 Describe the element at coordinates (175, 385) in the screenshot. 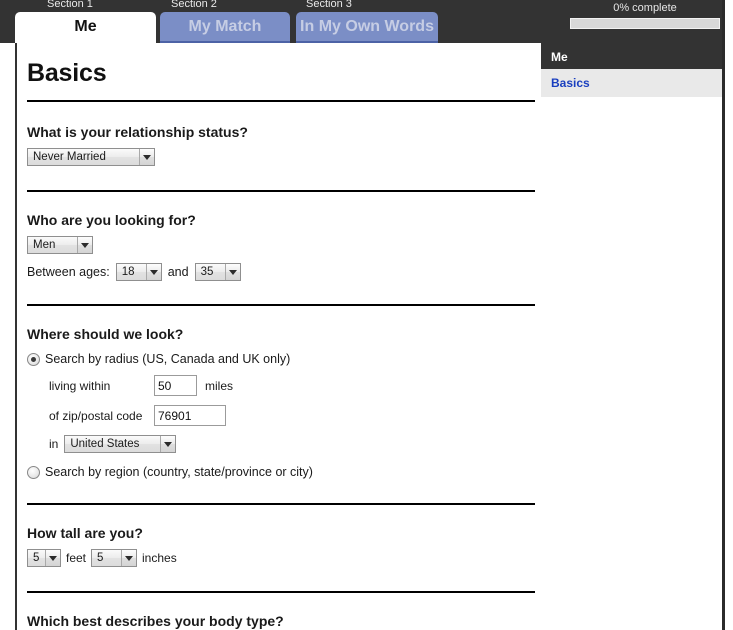

I see `miles-input` at that location.